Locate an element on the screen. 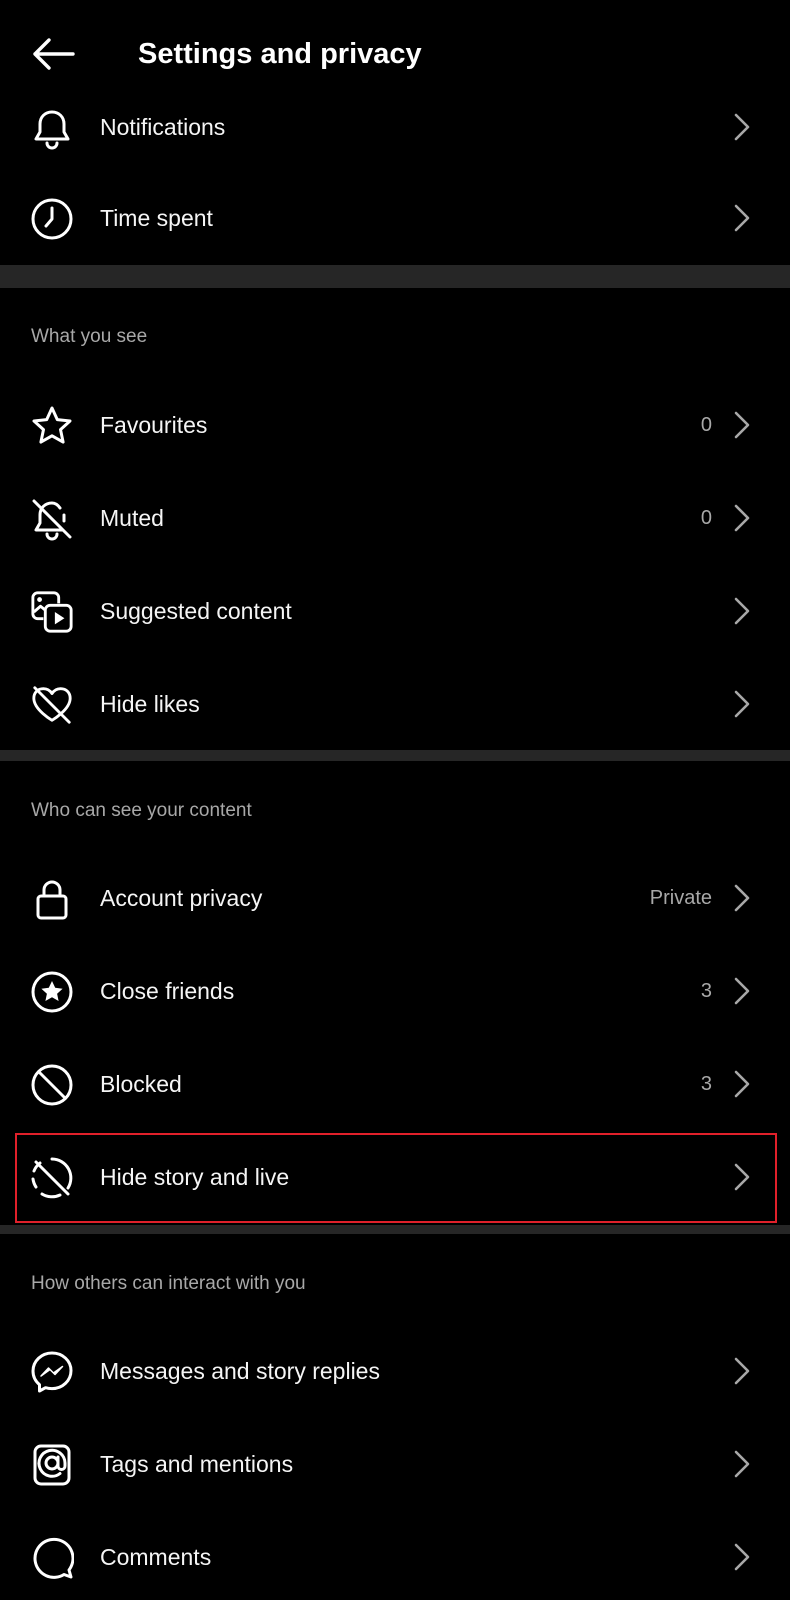  settings-item-close-friends: Close friends 3 is located at coordinates (395, 991).